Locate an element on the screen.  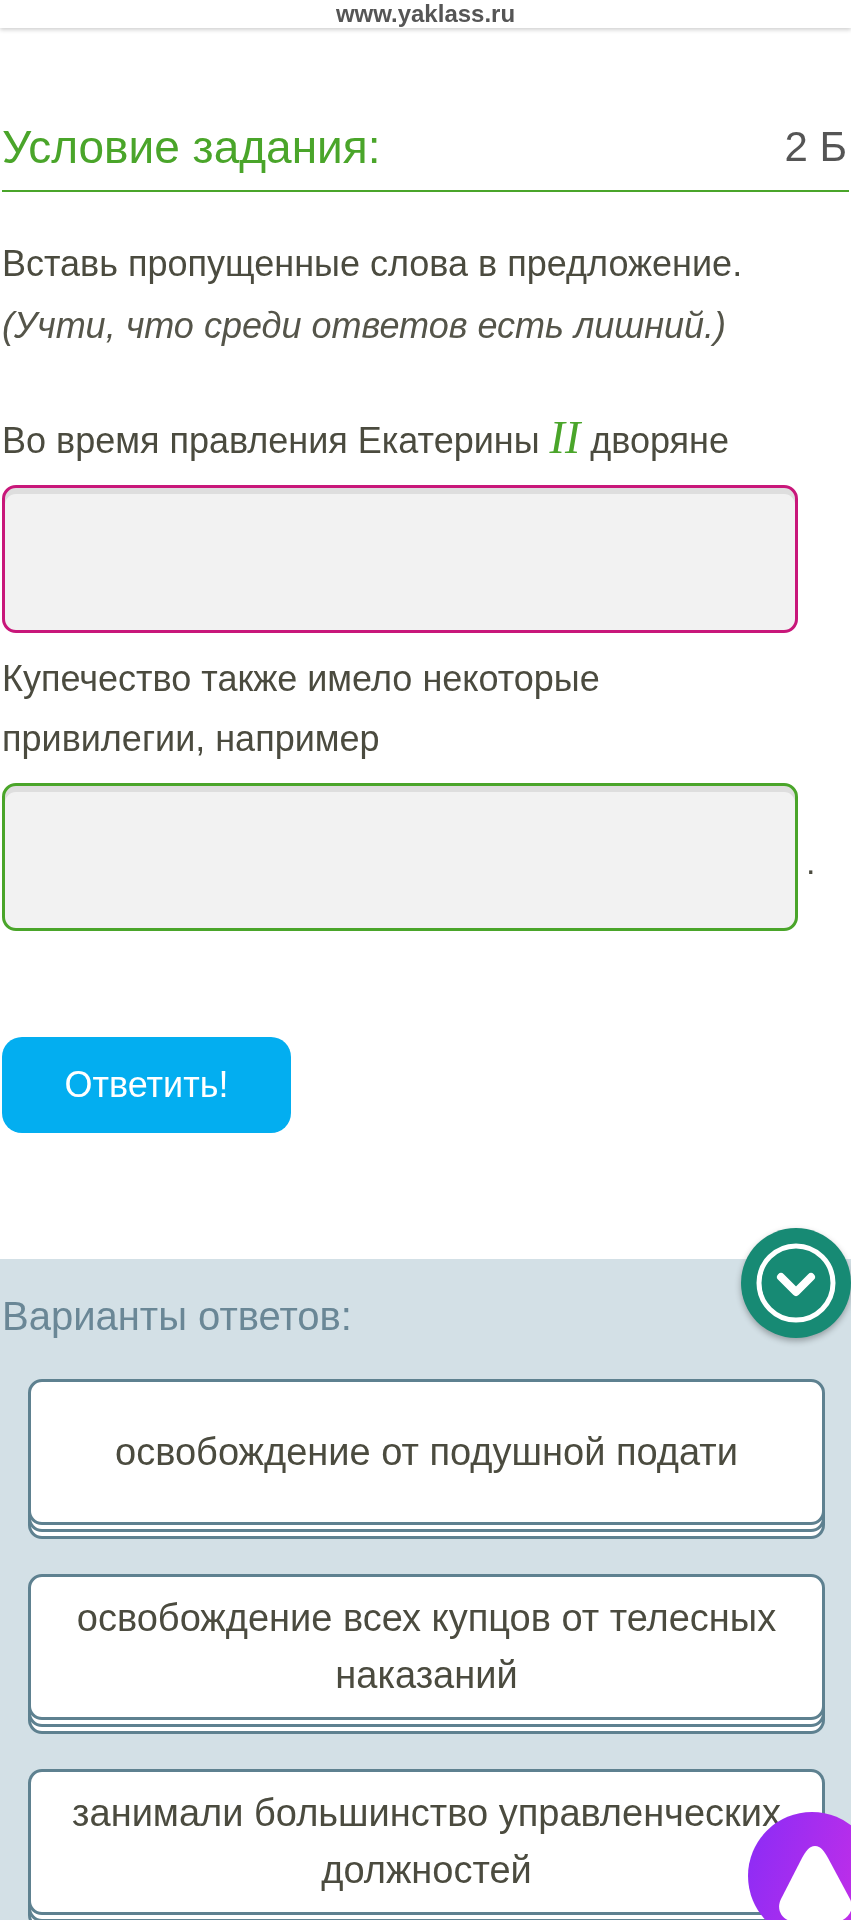
instruction-text: Вставь пропущенные слова в предложение. is located at coordinates (373, 264).